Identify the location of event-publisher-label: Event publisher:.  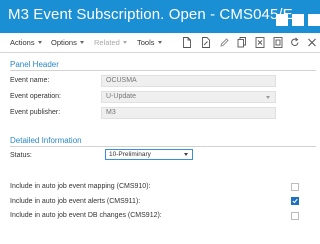
(35, 112).